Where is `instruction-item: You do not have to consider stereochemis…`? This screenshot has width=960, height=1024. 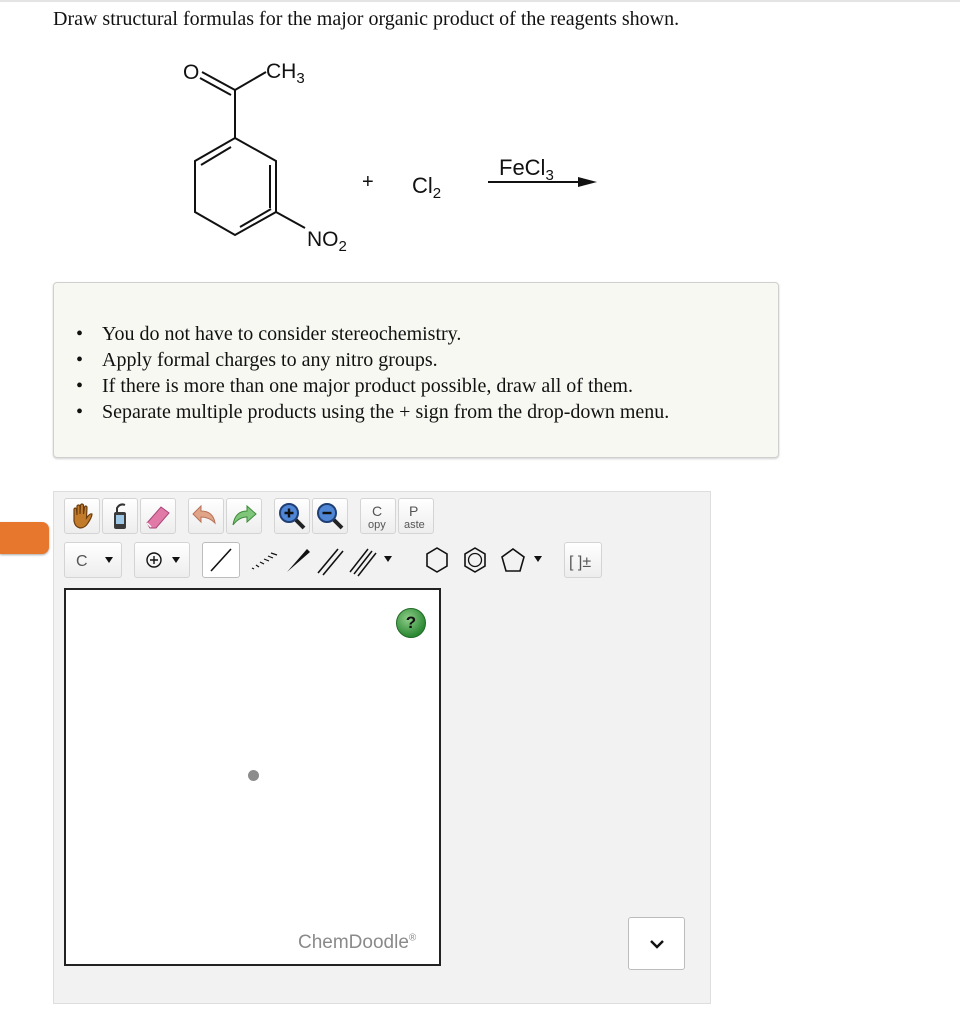
instruction-item: You do not have to consider stereochemis… is located at coordinates (372, 334).